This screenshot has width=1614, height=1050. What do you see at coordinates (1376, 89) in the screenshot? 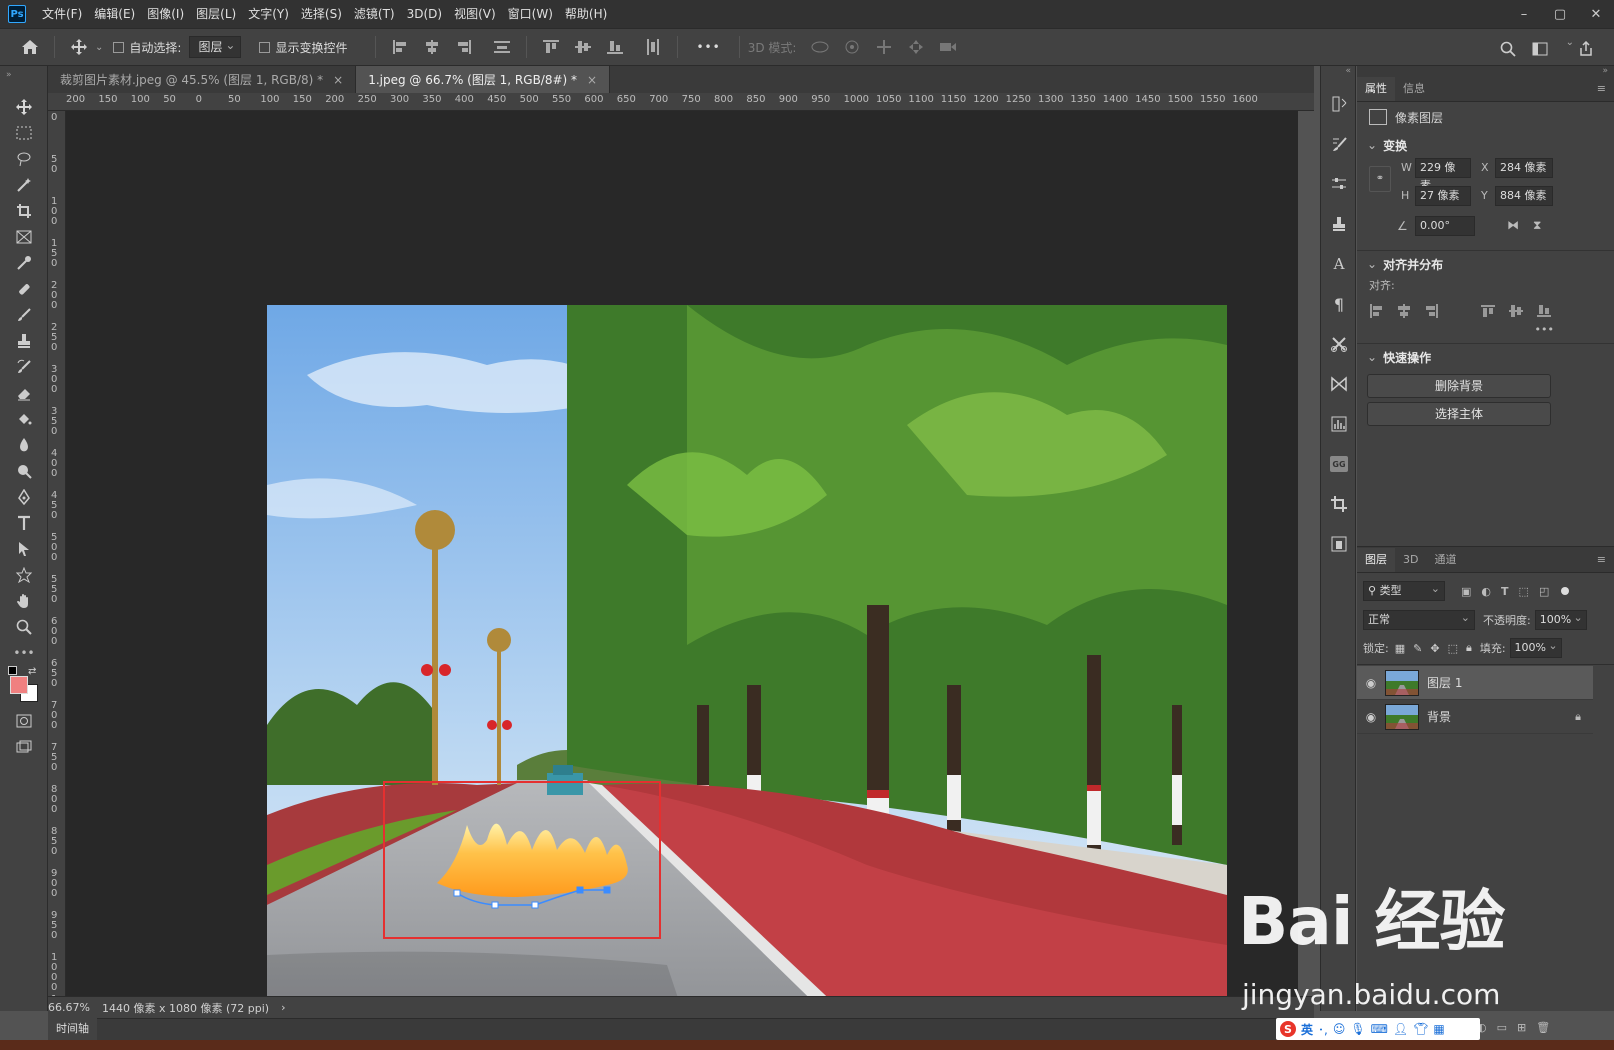
I see `tab-properties: 属性` at bounding box center [1376, 89].